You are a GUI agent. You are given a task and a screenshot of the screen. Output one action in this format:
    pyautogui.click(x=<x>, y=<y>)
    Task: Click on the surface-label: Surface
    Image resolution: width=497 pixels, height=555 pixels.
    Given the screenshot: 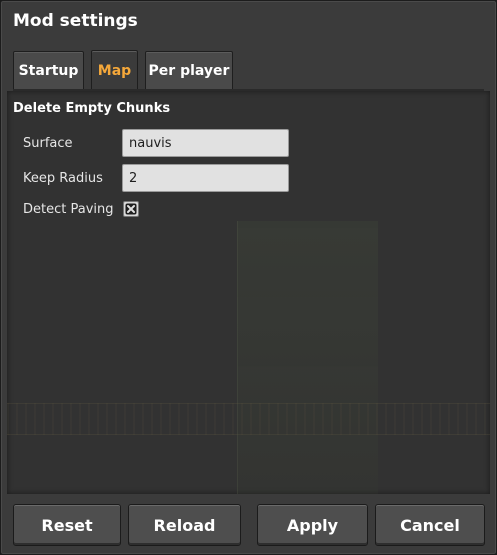 What is the action you would take?
    pyautogui.click(x=48, y=143)
    